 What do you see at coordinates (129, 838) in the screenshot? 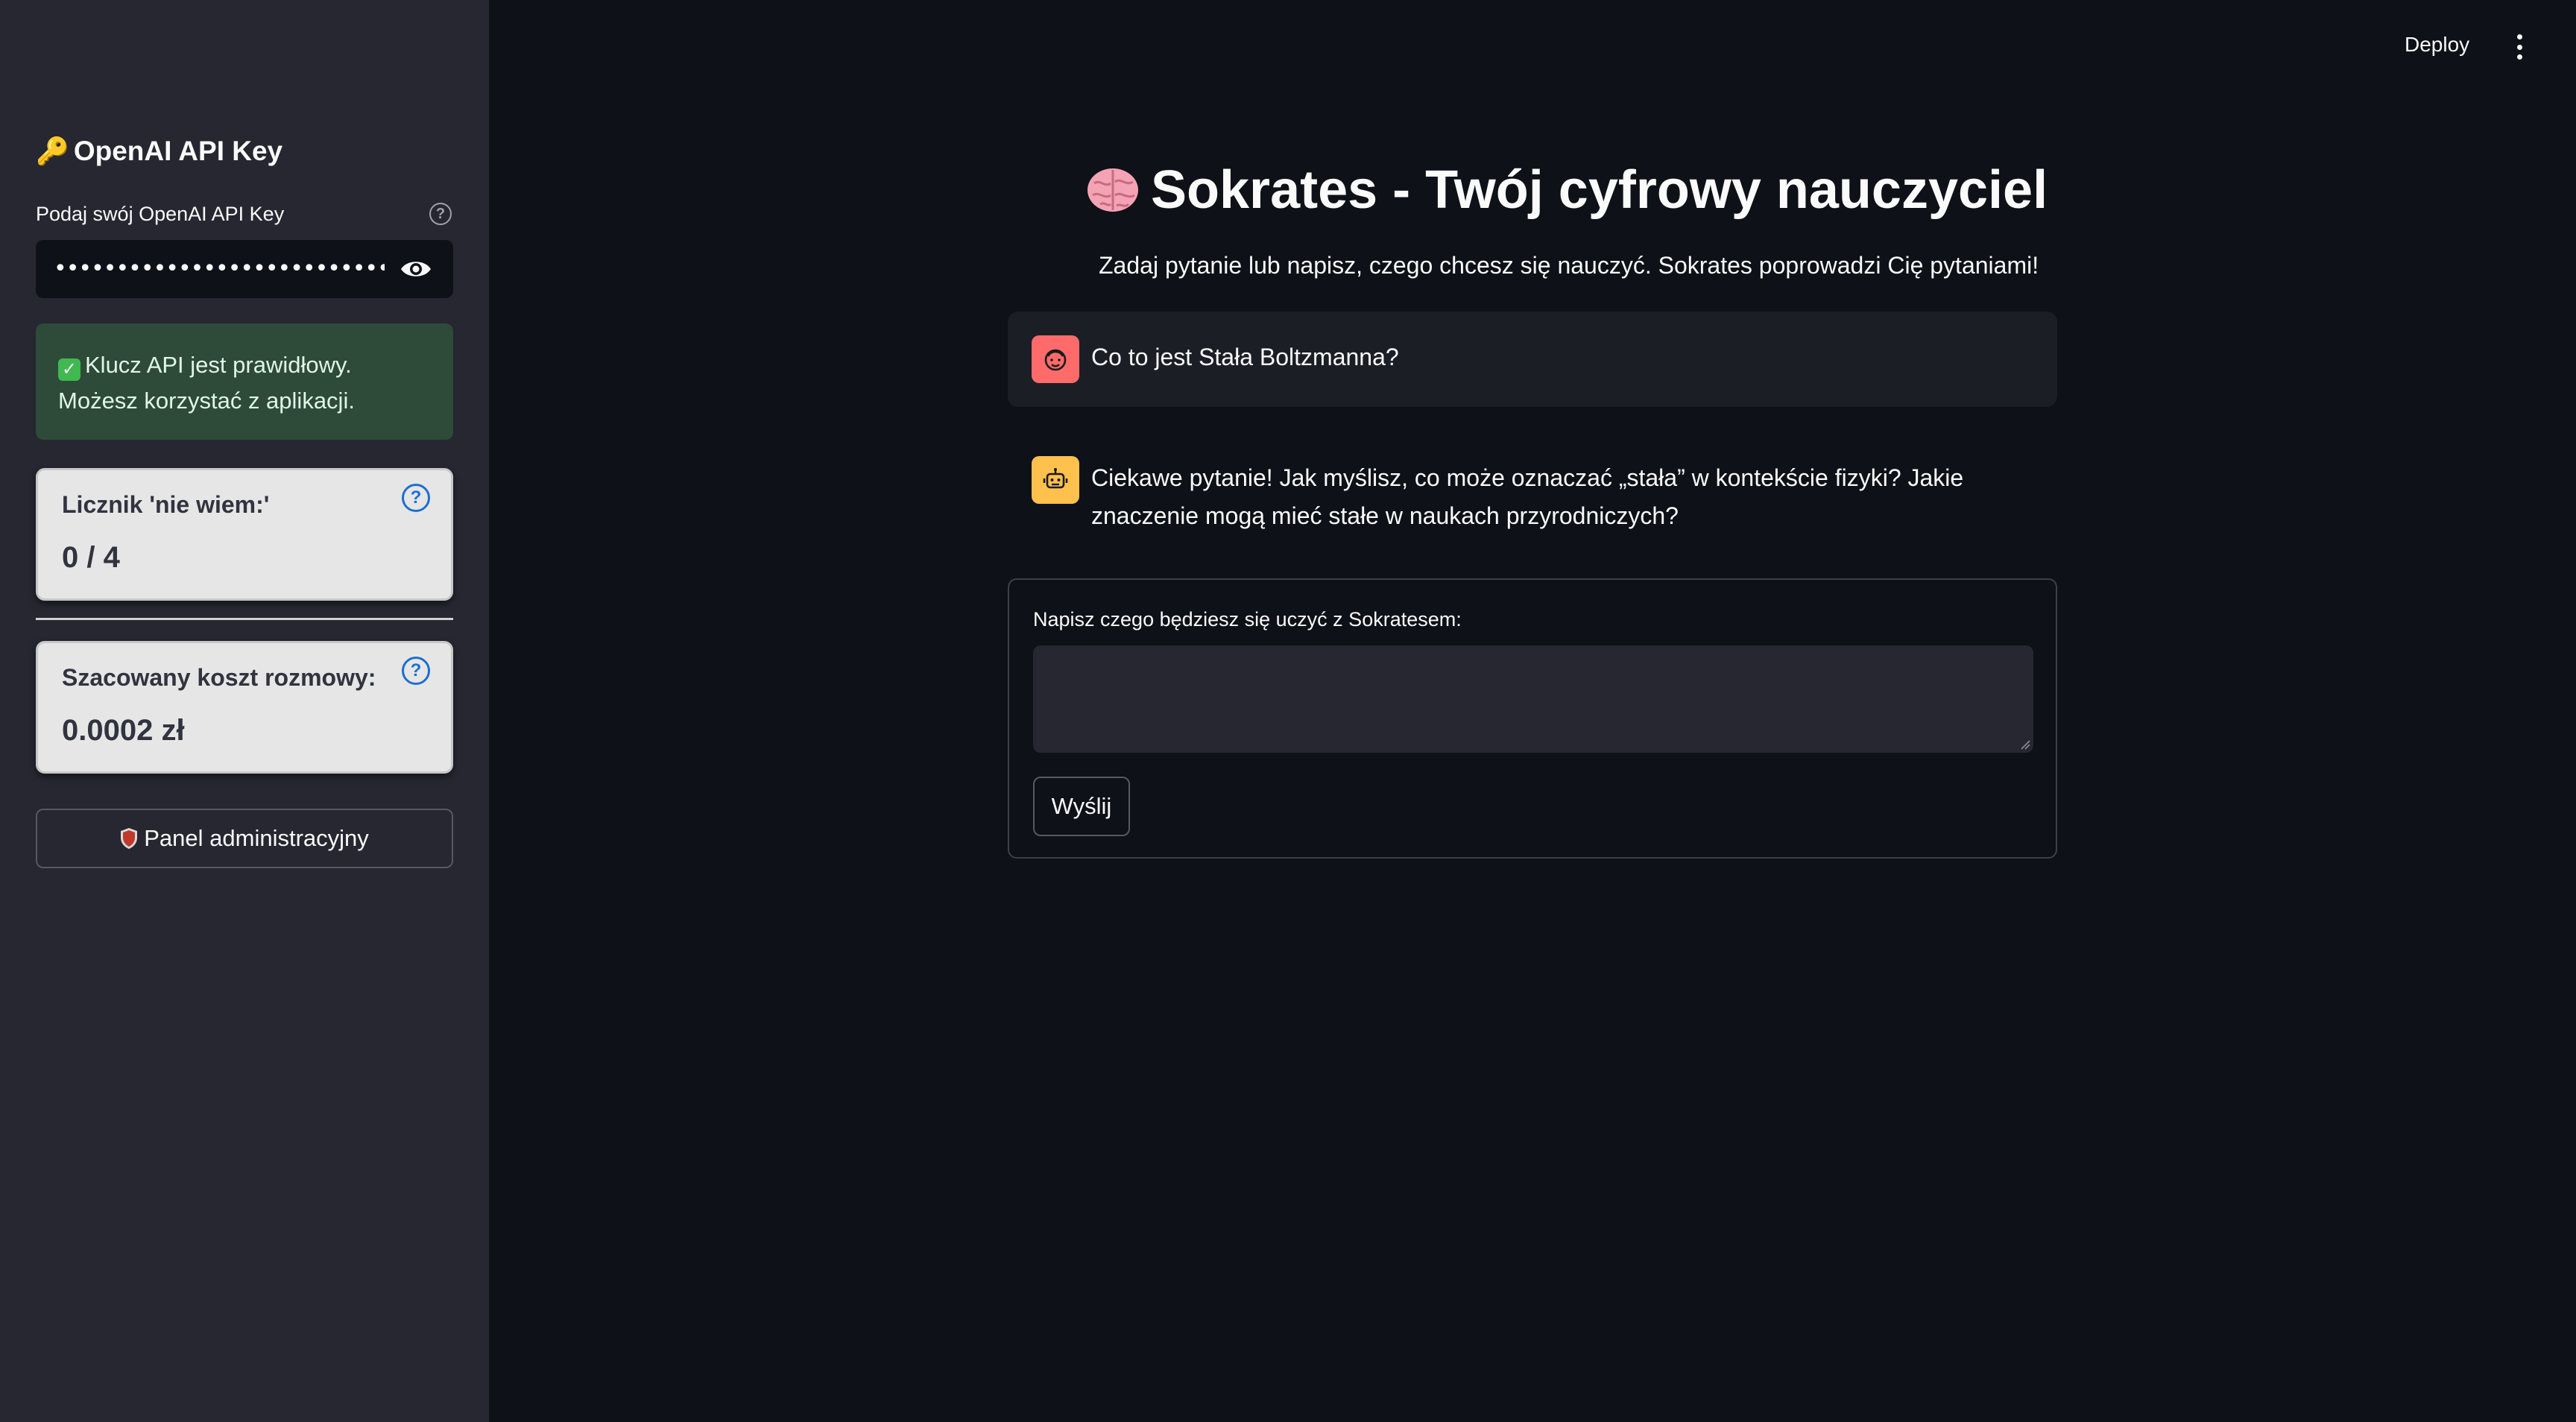
I see `shield-icon` at bounding box center [129, 838].